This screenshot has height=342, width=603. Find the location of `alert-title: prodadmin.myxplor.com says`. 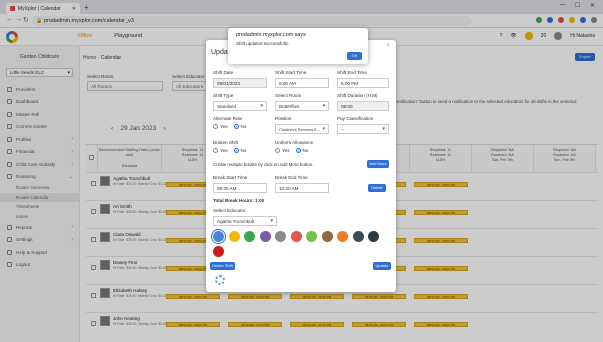

alert-title: prodadmin.myxplor.com says is located at coordinates (271, 35).